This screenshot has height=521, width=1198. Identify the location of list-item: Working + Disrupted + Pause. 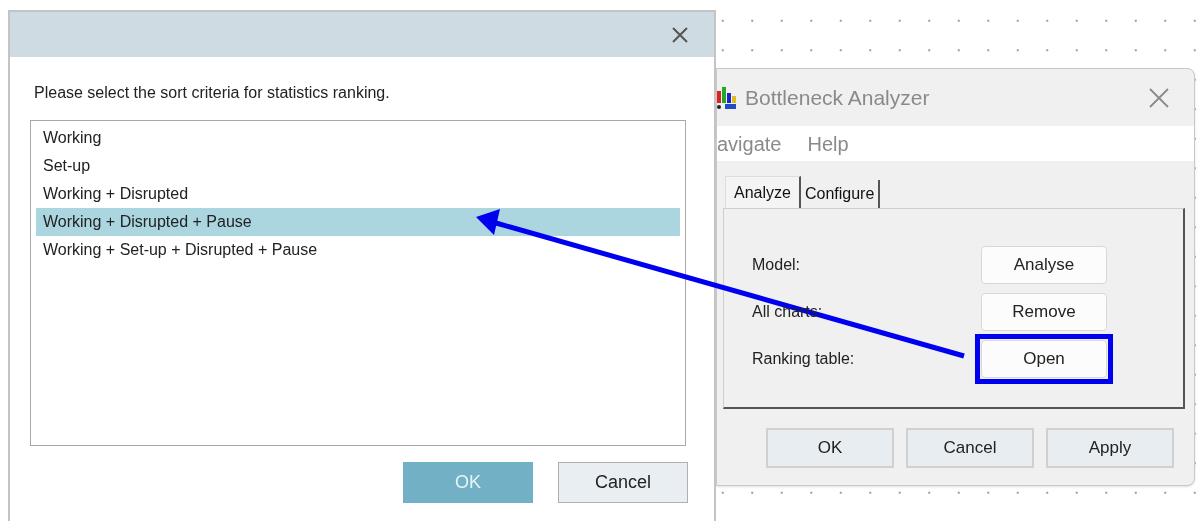
(358, 222).